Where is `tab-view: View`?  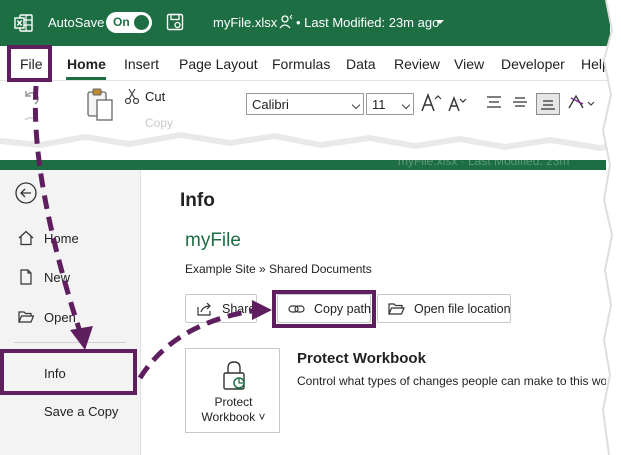 tab-view: View is located at coordinates (469, 64).